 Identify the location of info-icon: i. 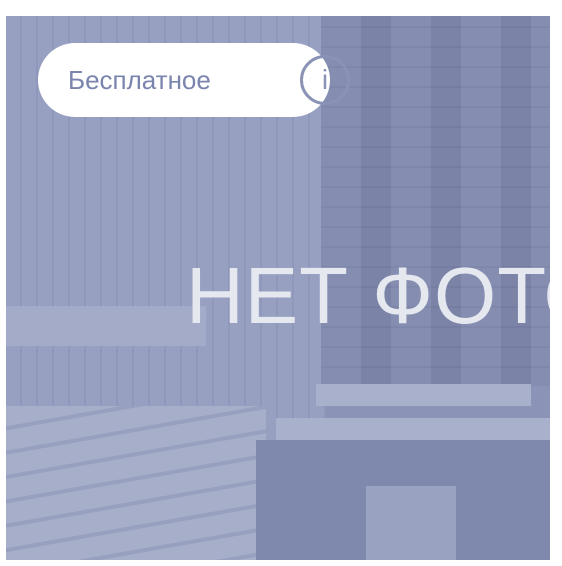
(325, 80).